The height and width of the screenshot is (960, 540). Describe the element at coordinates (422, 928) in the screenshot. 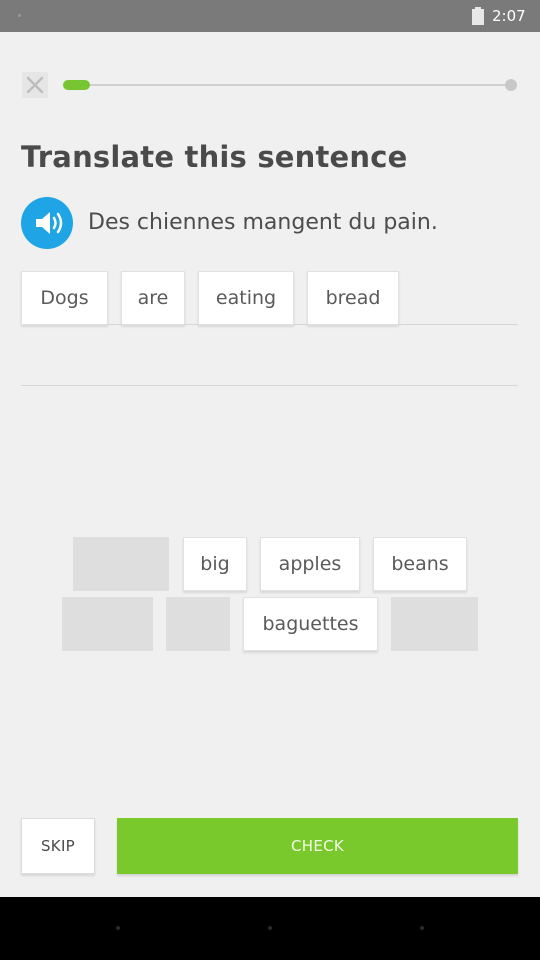

I see `nav-recents-dot` at that location.